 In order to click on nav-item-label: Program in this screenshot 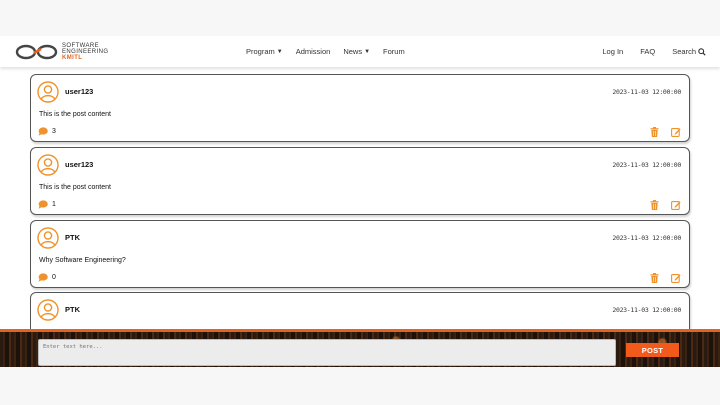, I will do `click(260, 51)`.